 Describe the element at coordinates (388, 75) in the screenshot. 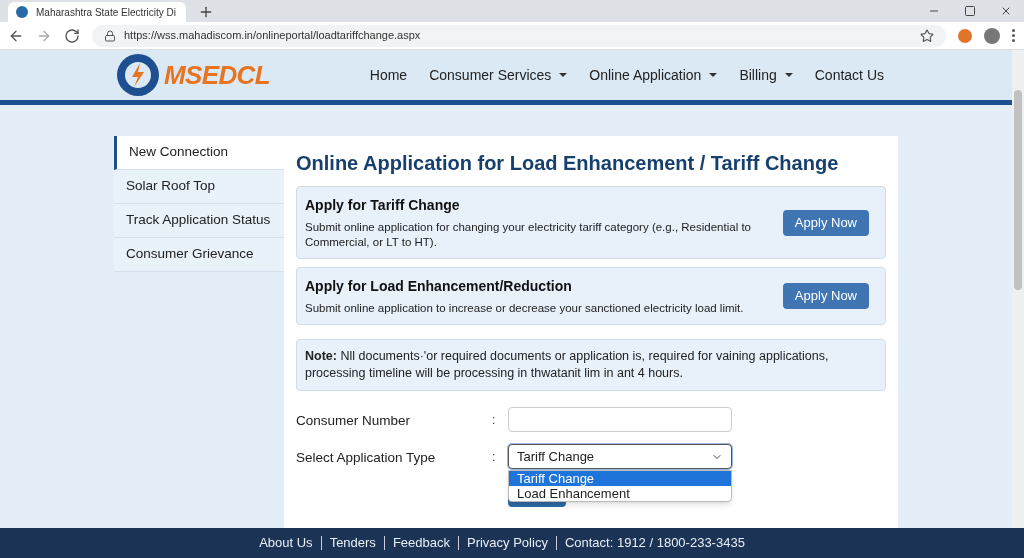

I see `nav-link: Home` at that location.